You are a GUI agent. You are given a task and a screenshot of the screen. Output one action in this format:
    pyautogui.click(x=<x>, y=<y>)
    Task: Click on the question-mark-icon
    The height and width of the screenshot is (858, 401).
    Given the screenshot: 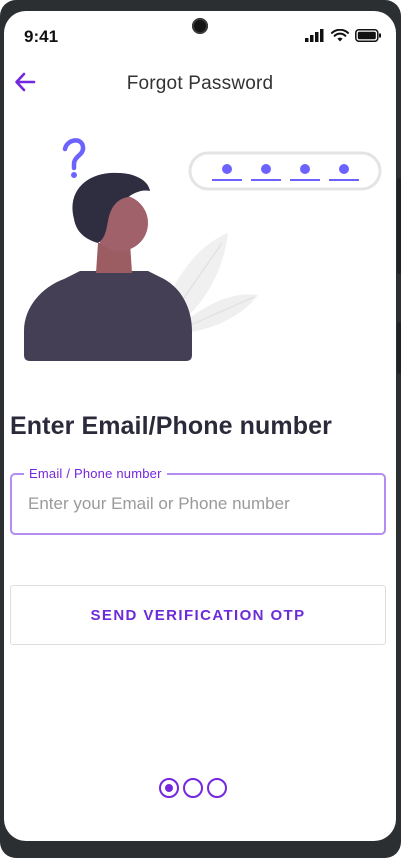 What is the action you would take?
    pyautogui.click(x=74, y=158)
    